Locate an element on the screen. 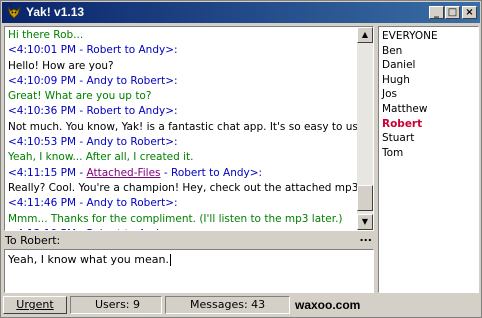 This screenshot has height=318, width=482. chat-line: <4:10:09 PM - Andy to Robert>: is located at coordinates (183, 81).